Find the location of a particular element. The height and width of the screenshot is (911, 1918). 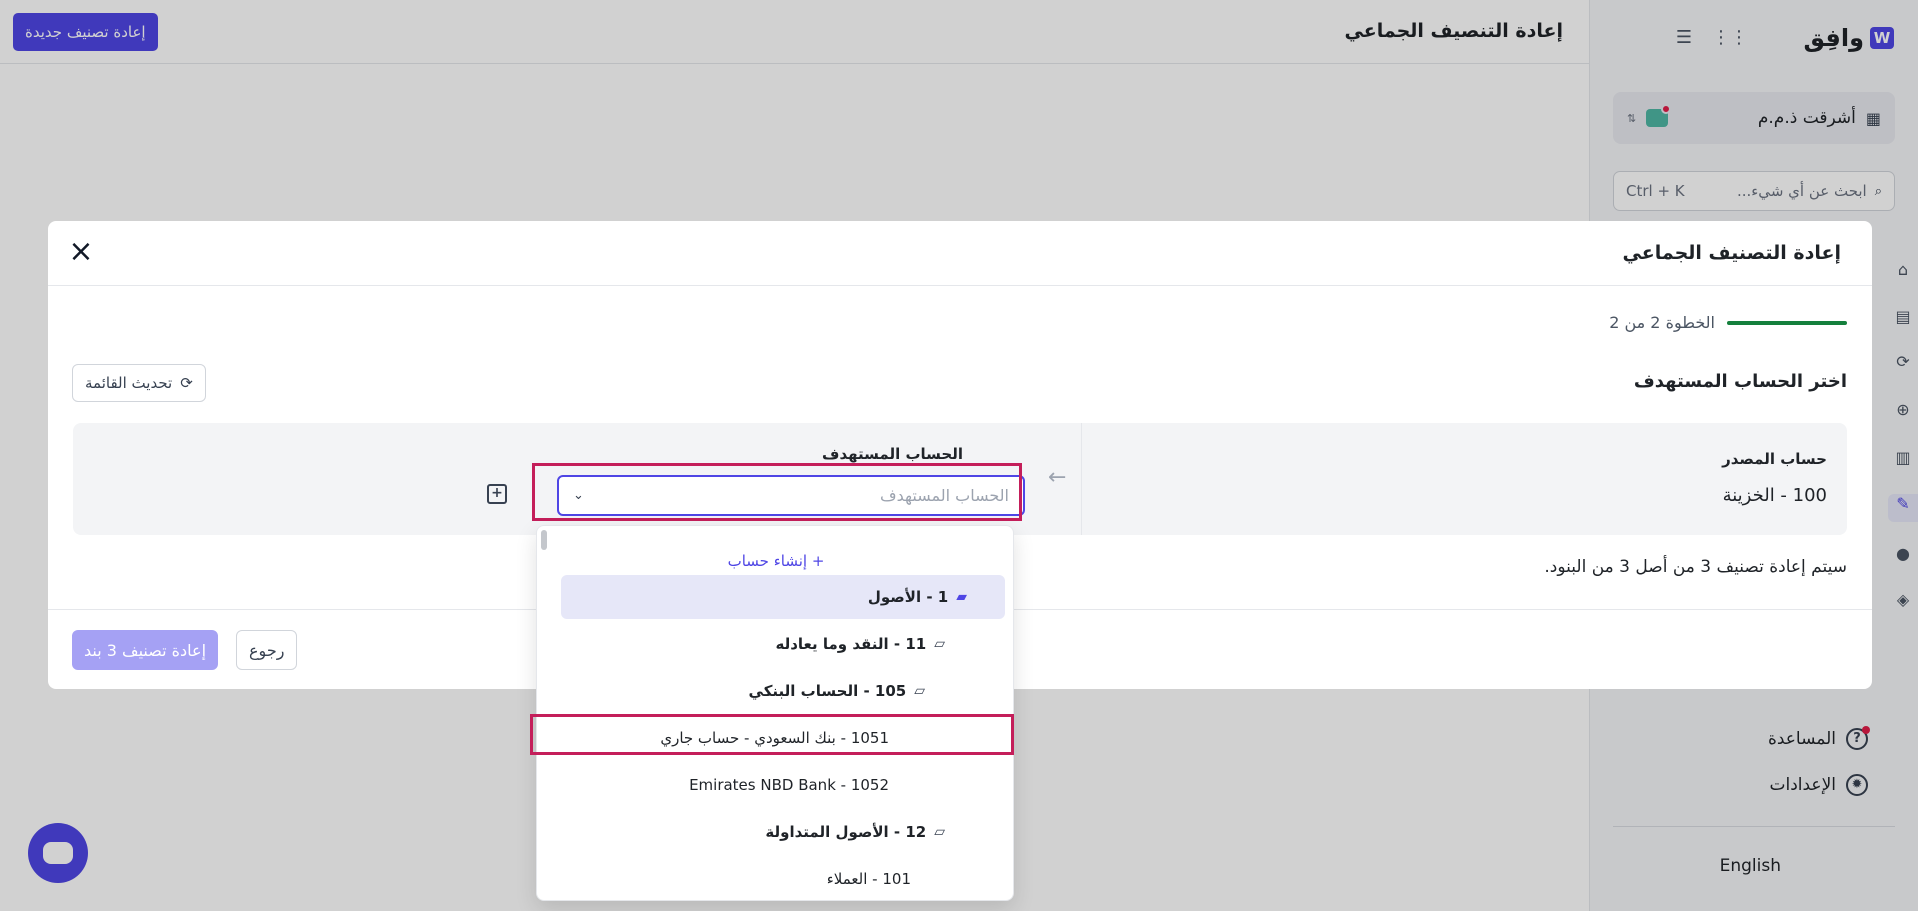

target-label: الحساب المستهدف is located at coordinates (892, 454).